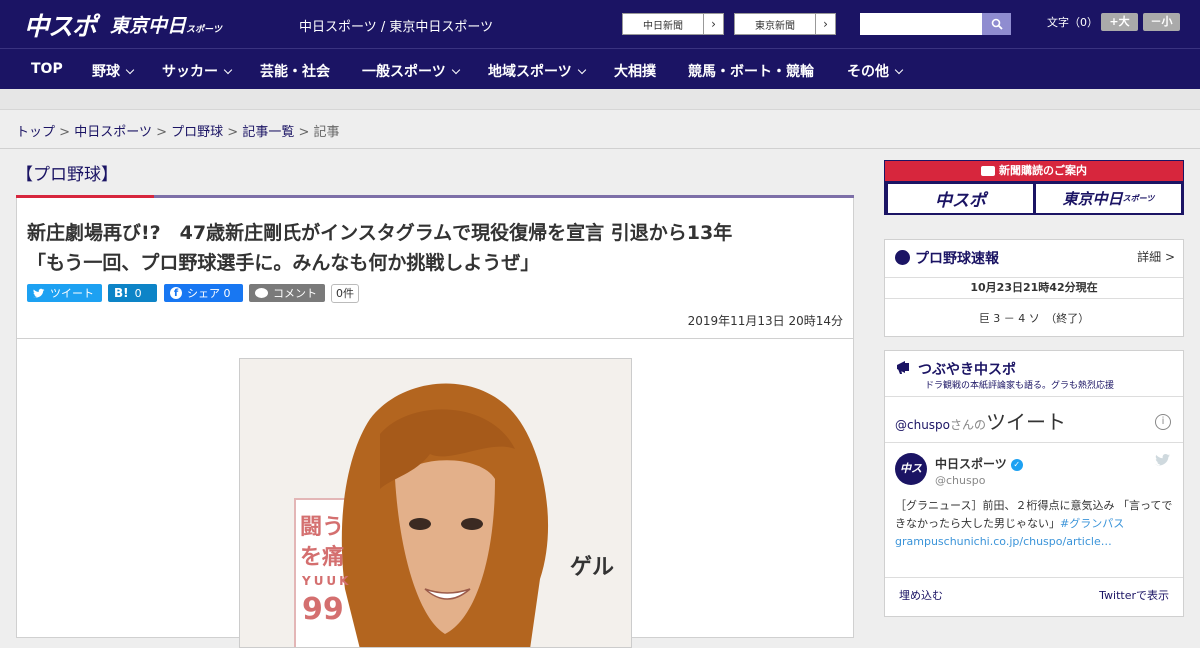  I want to click on nav-top: TOP, so click(47, 69).